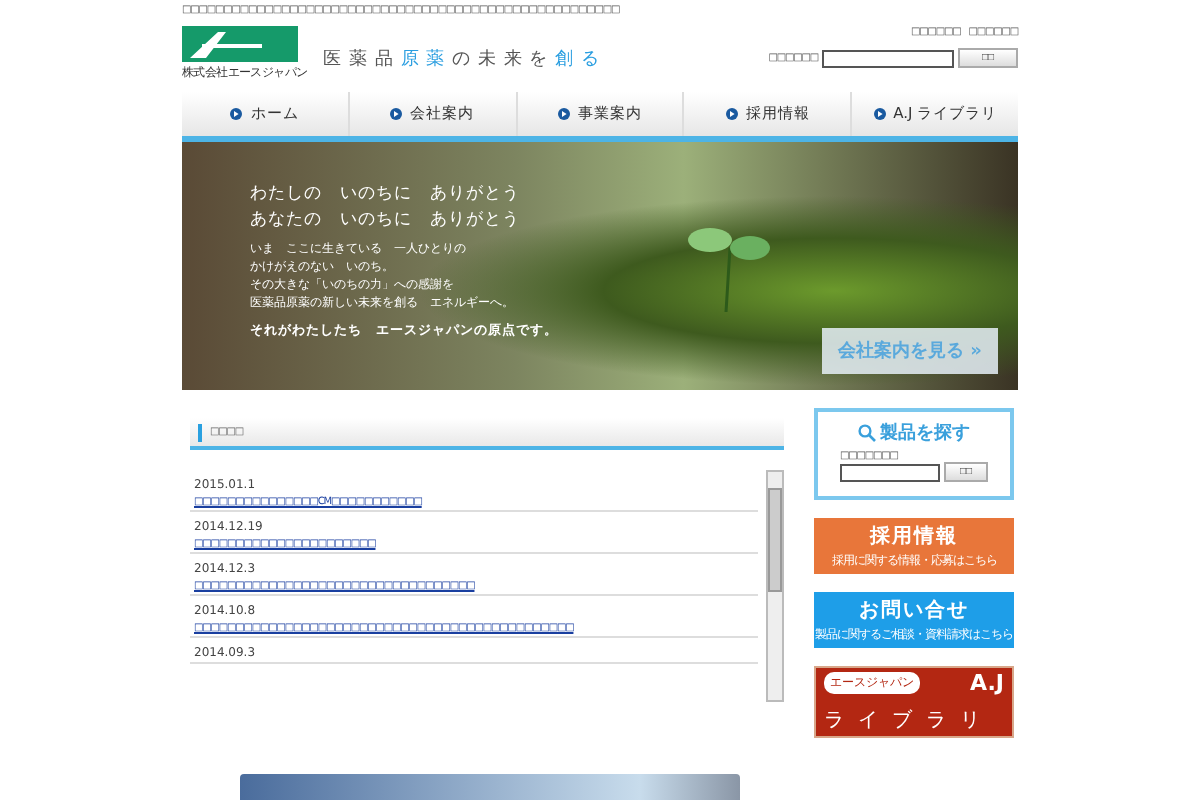 This screenshot has height=800, width=1200. I want to click on product-search-field, so click(890, 472).